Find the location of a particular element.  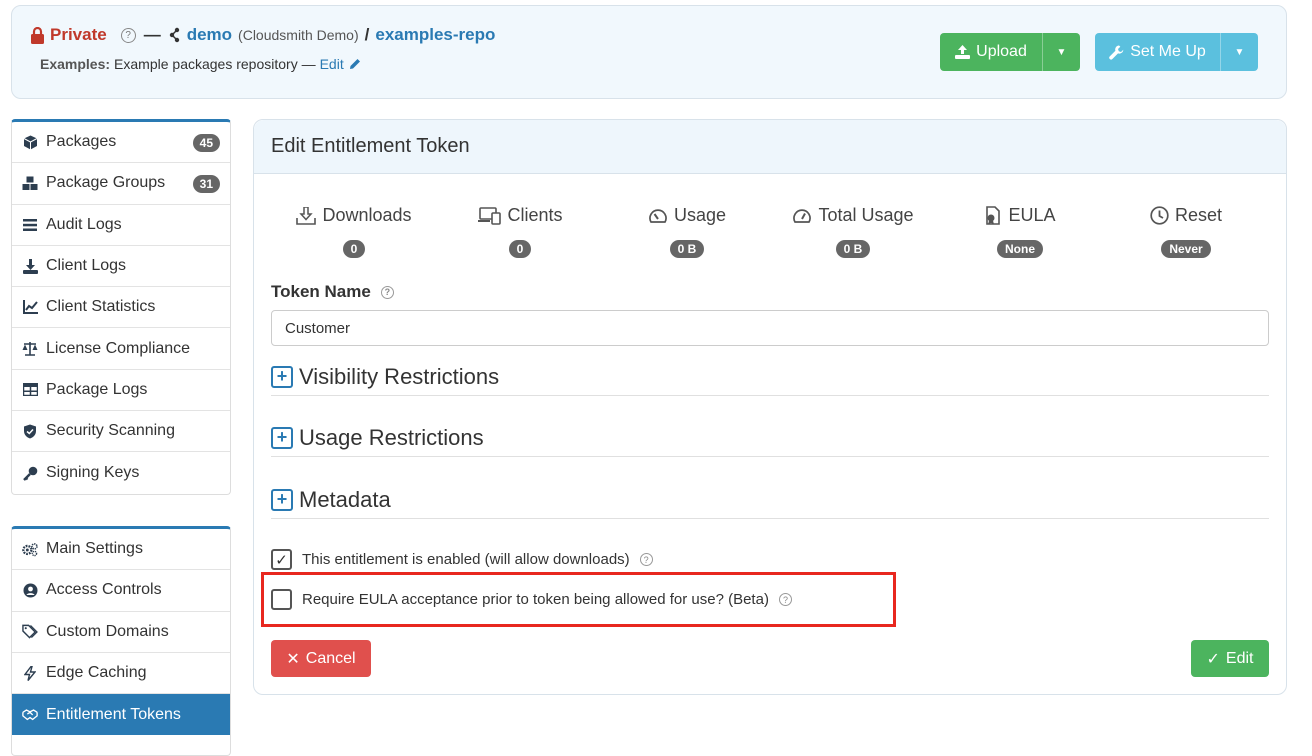

upload-button: Upload ▼ is located at coordinates (1010, 52).